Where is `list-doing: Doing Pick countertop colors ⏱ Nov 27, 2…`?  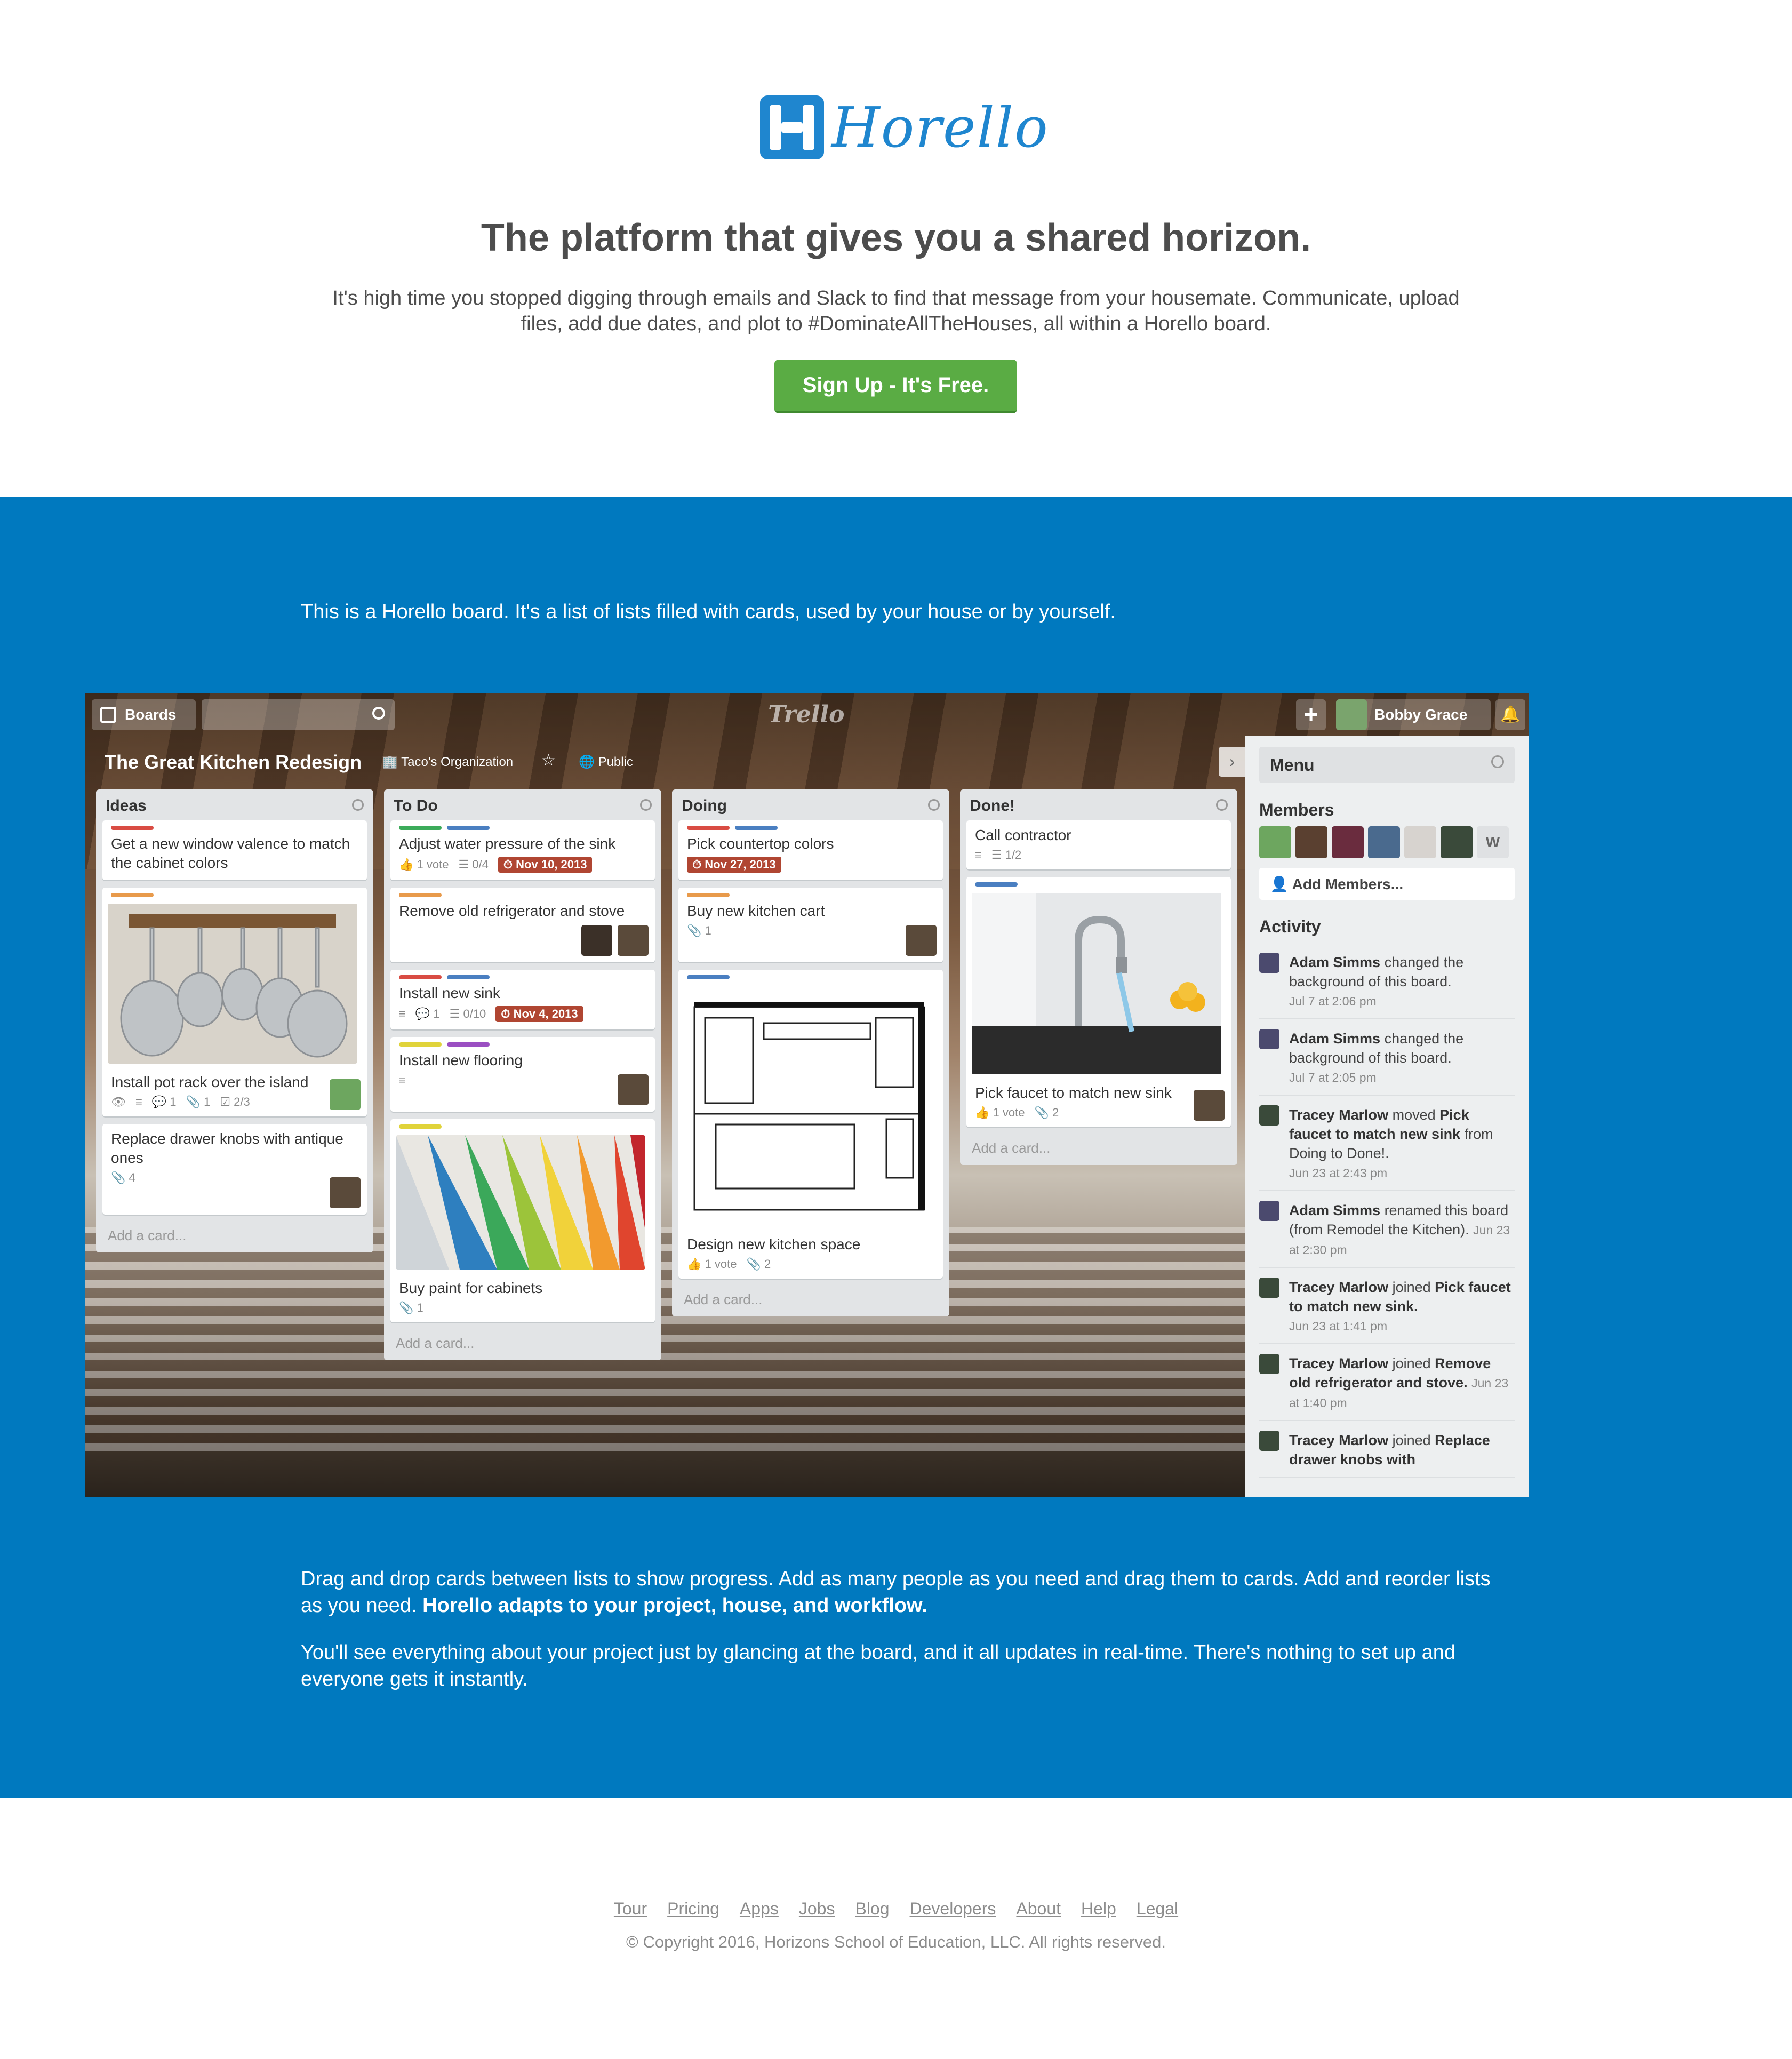 list-doing: Doing Pick countertop colors ⏱ Nov 27, 2… is located at coordinates (810, 1052).